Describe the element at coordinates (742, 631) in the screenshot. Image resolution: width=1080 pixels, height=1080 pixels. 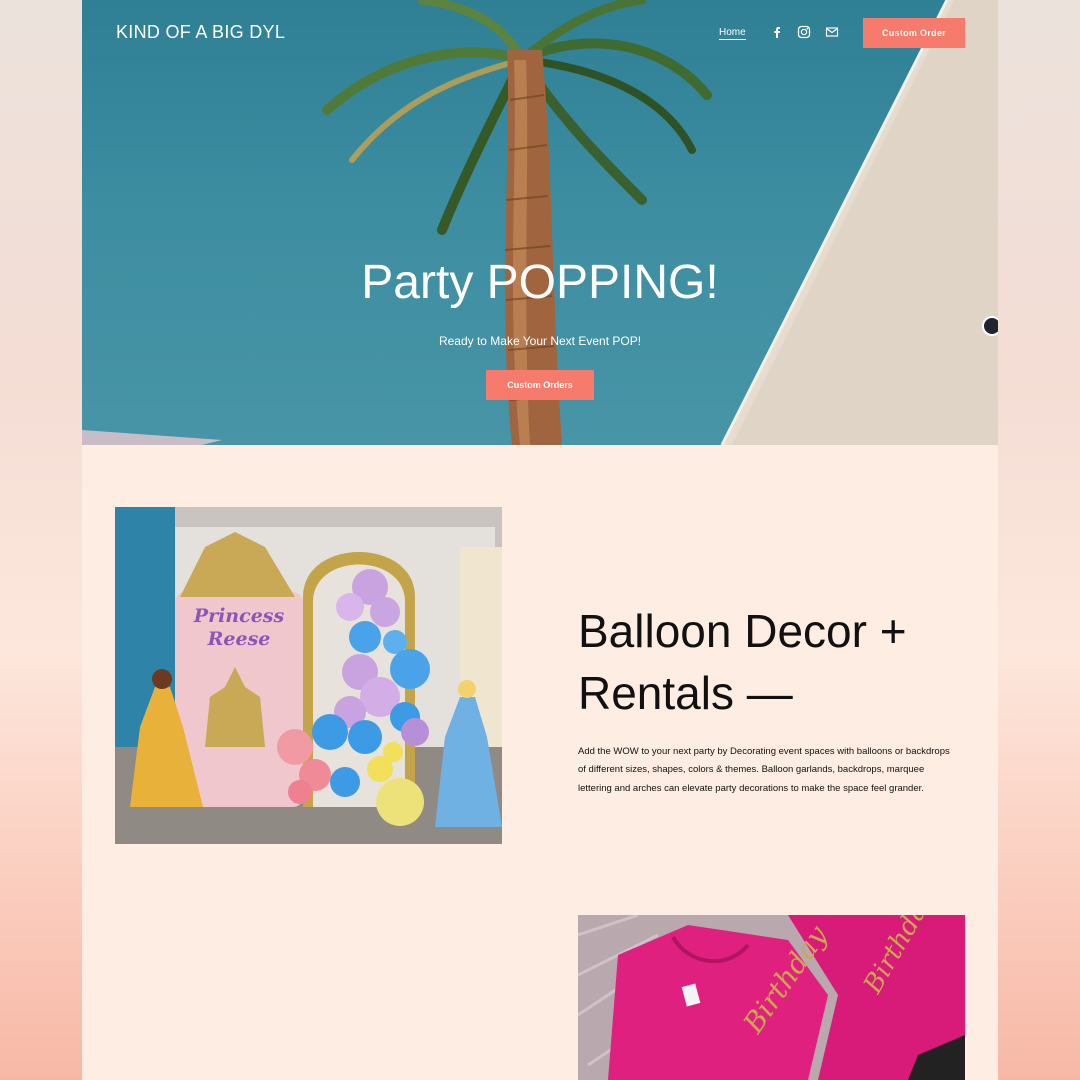
I see `section-heading-line1: Balloon Decor +` at that location.